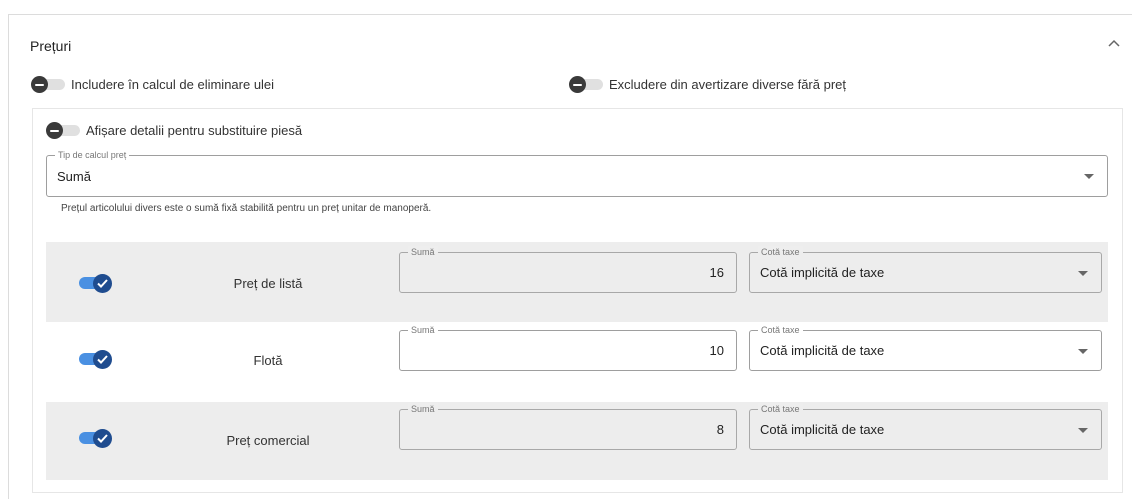 The height and width of the screenshot is (499, 1133). What do you see at coordinates (194, 130) in the screenshot?
I see `substitution-label: Afișare detalii pentru substituire piesă` at bounding box center [194, 130].